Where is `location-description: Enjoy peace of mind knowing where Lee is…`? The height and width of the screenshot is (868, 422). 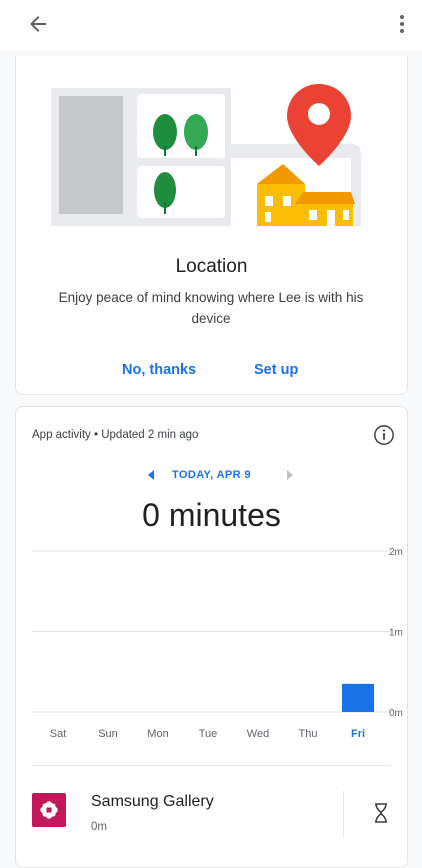
location-description: Enjoy peace of mind knowing where Lee is… is located at coordinates (211, 308).